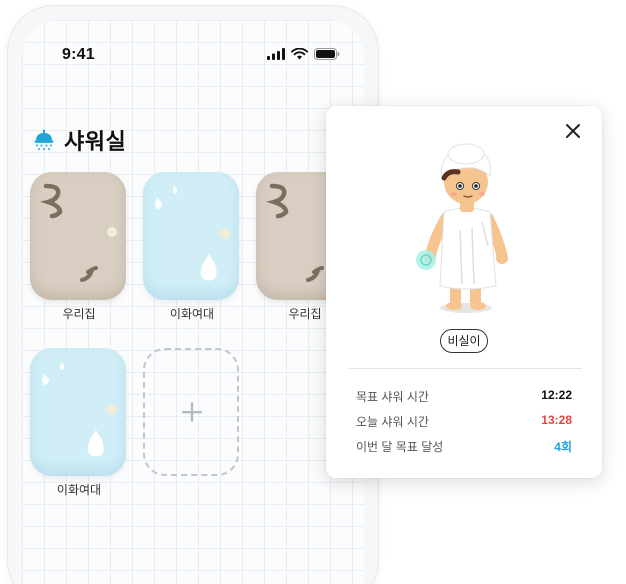 Image resolution: width=626 pixels, height=584 pixels. What do you see at coordinates (464, 341) in the screenshot?
I see `status-badge: 비실이` at bounding box center [464, 341].